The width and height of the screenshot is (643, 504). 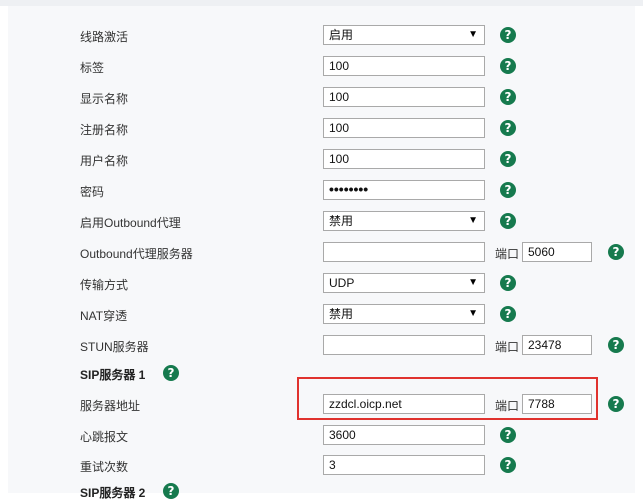 What do you see at coordinates (113, 375) in the screenshot?
I see `sip-server-1-heading: SIP服务器 1` at bounding box center [113, 375].